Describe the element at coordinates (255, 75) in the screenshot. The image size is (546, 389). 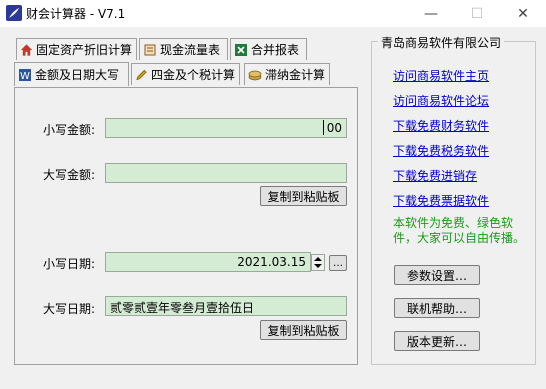
I see `coins-icon` at that location.